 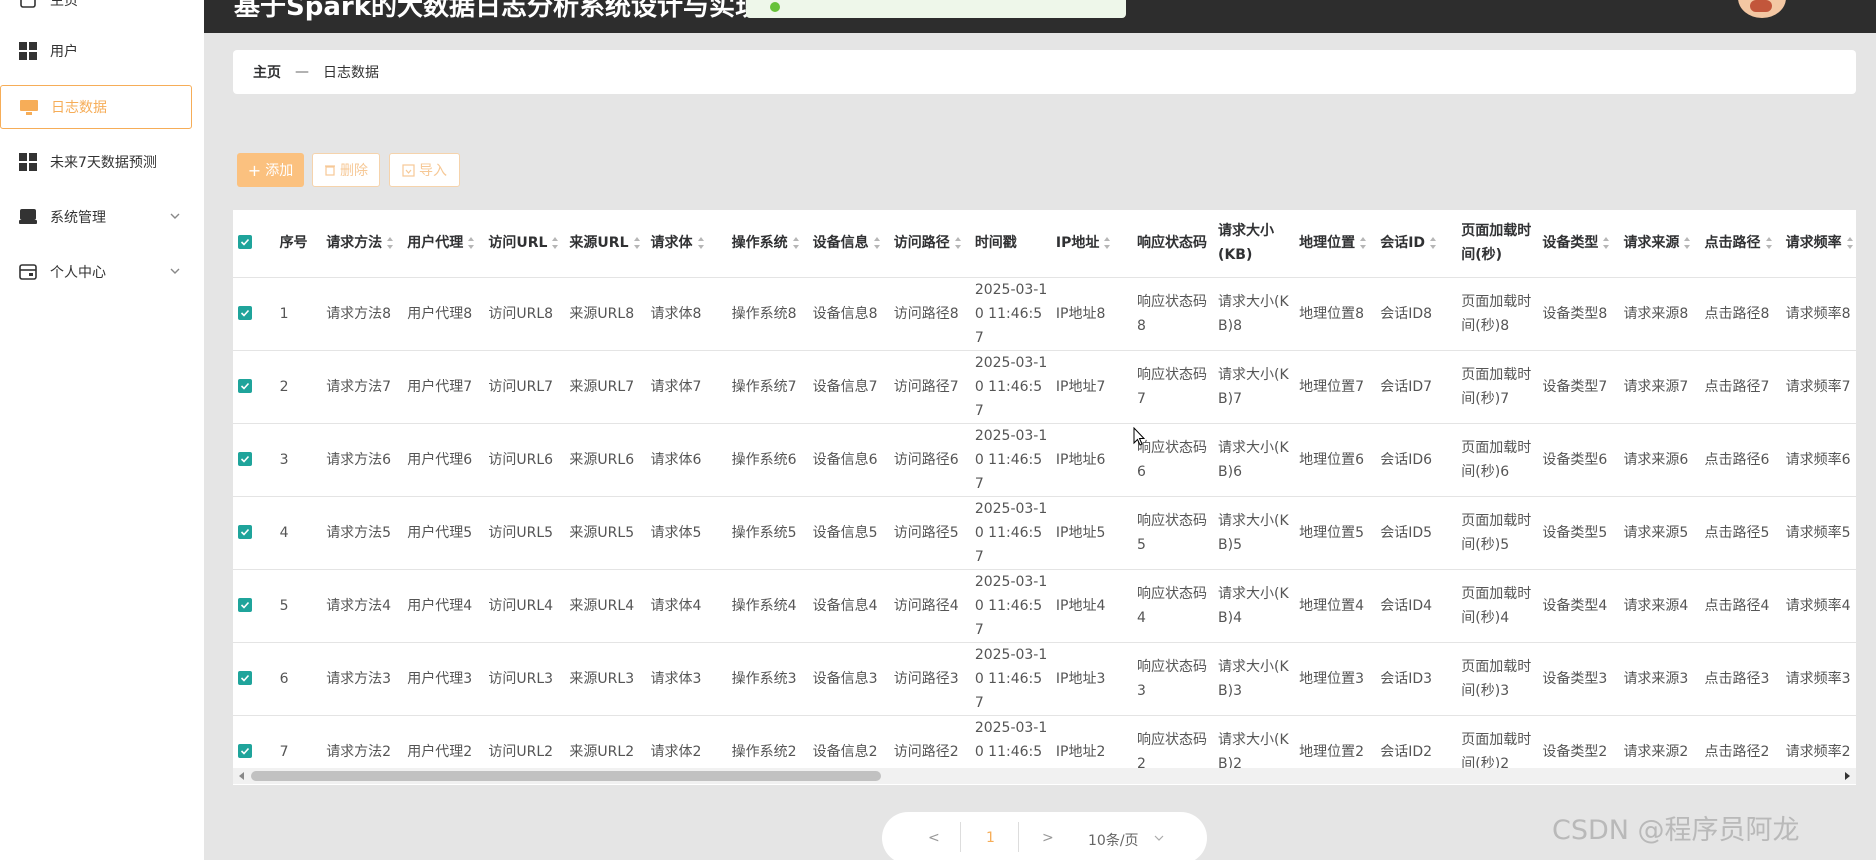 What do you see at coordinates (849, 243) in the screenshot?
I see `column-header-sortable: 设备信息` at bounding box center [849, 243].